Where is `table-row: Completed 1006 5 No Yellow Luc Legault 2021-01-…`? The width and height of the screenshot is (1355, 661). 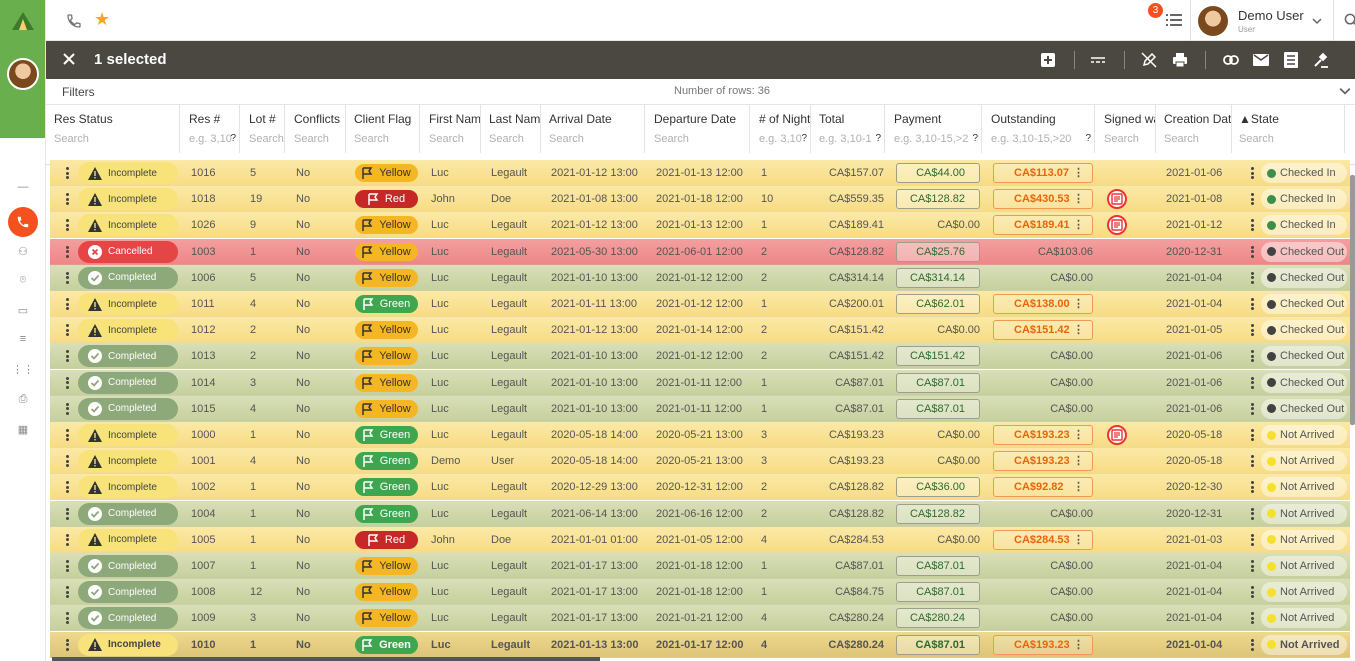
table-row: Completed 1006 5 No Yellow Luc Legault 2021-01-… is located at coordinates (700, 277).